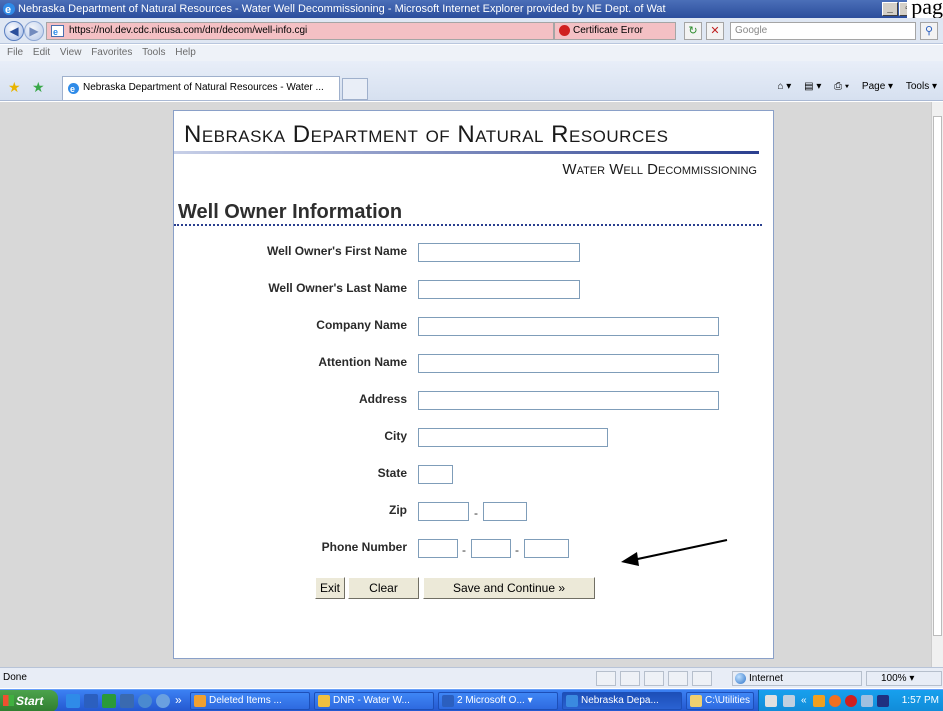 Image resolution: width=943 pixels, height=711 pixels. What do you see at coordinates (200, 701) in the screenshot?
I see `outlook-icon` at bounding box center [200, 701].